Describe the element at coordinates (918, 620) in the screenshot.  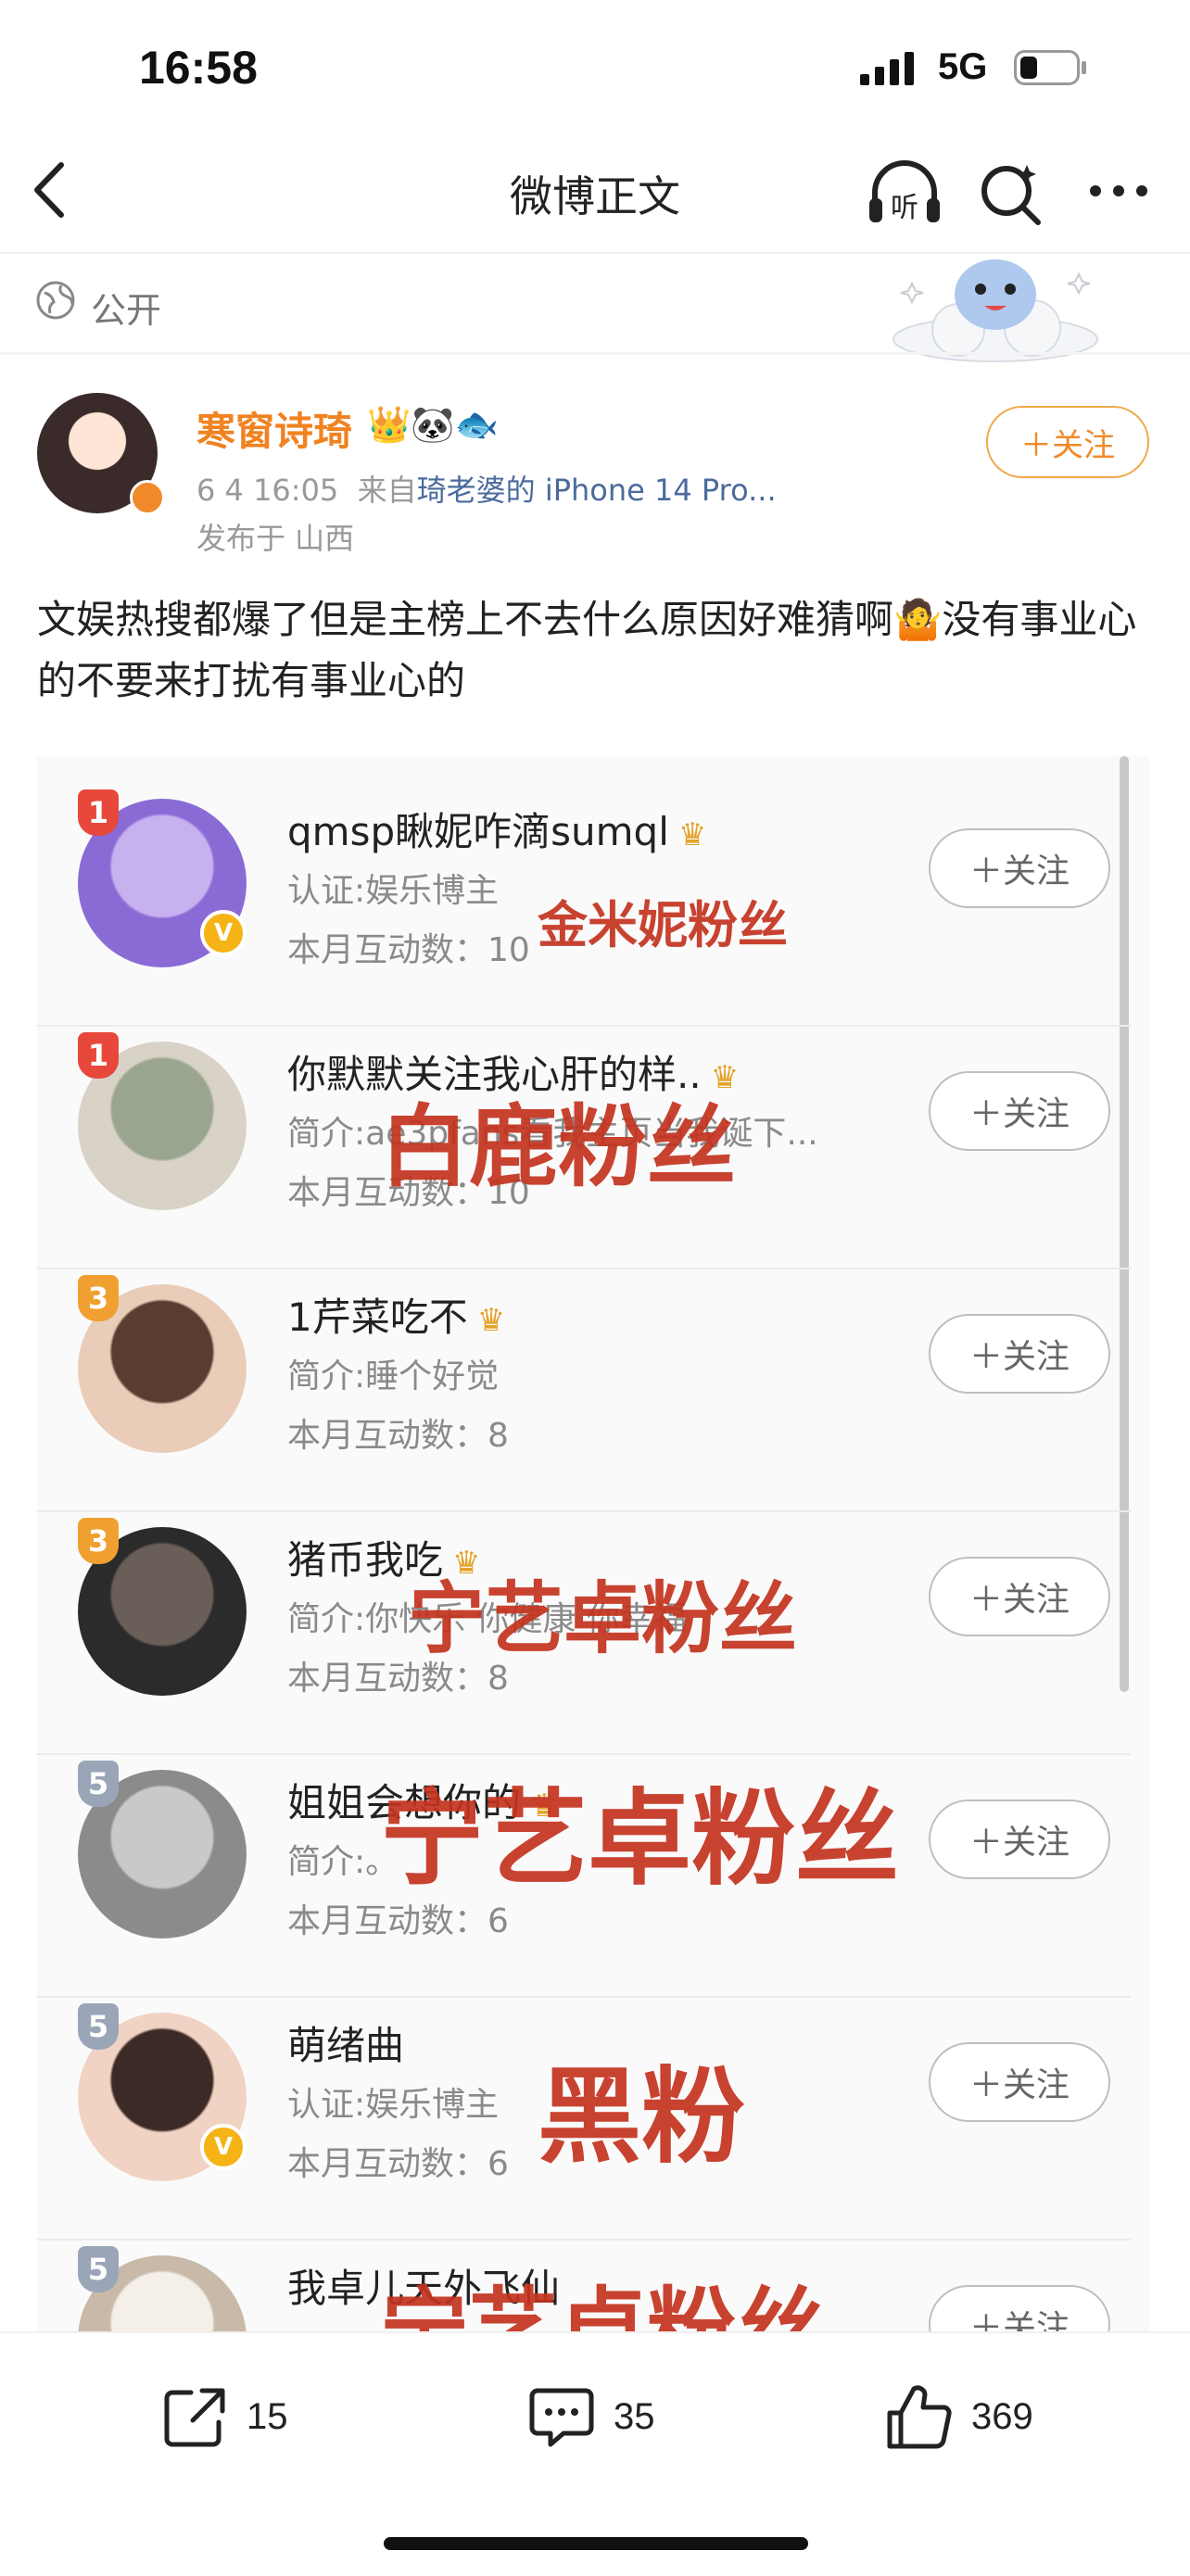
I see `post-emoji: 🤷` at that location.